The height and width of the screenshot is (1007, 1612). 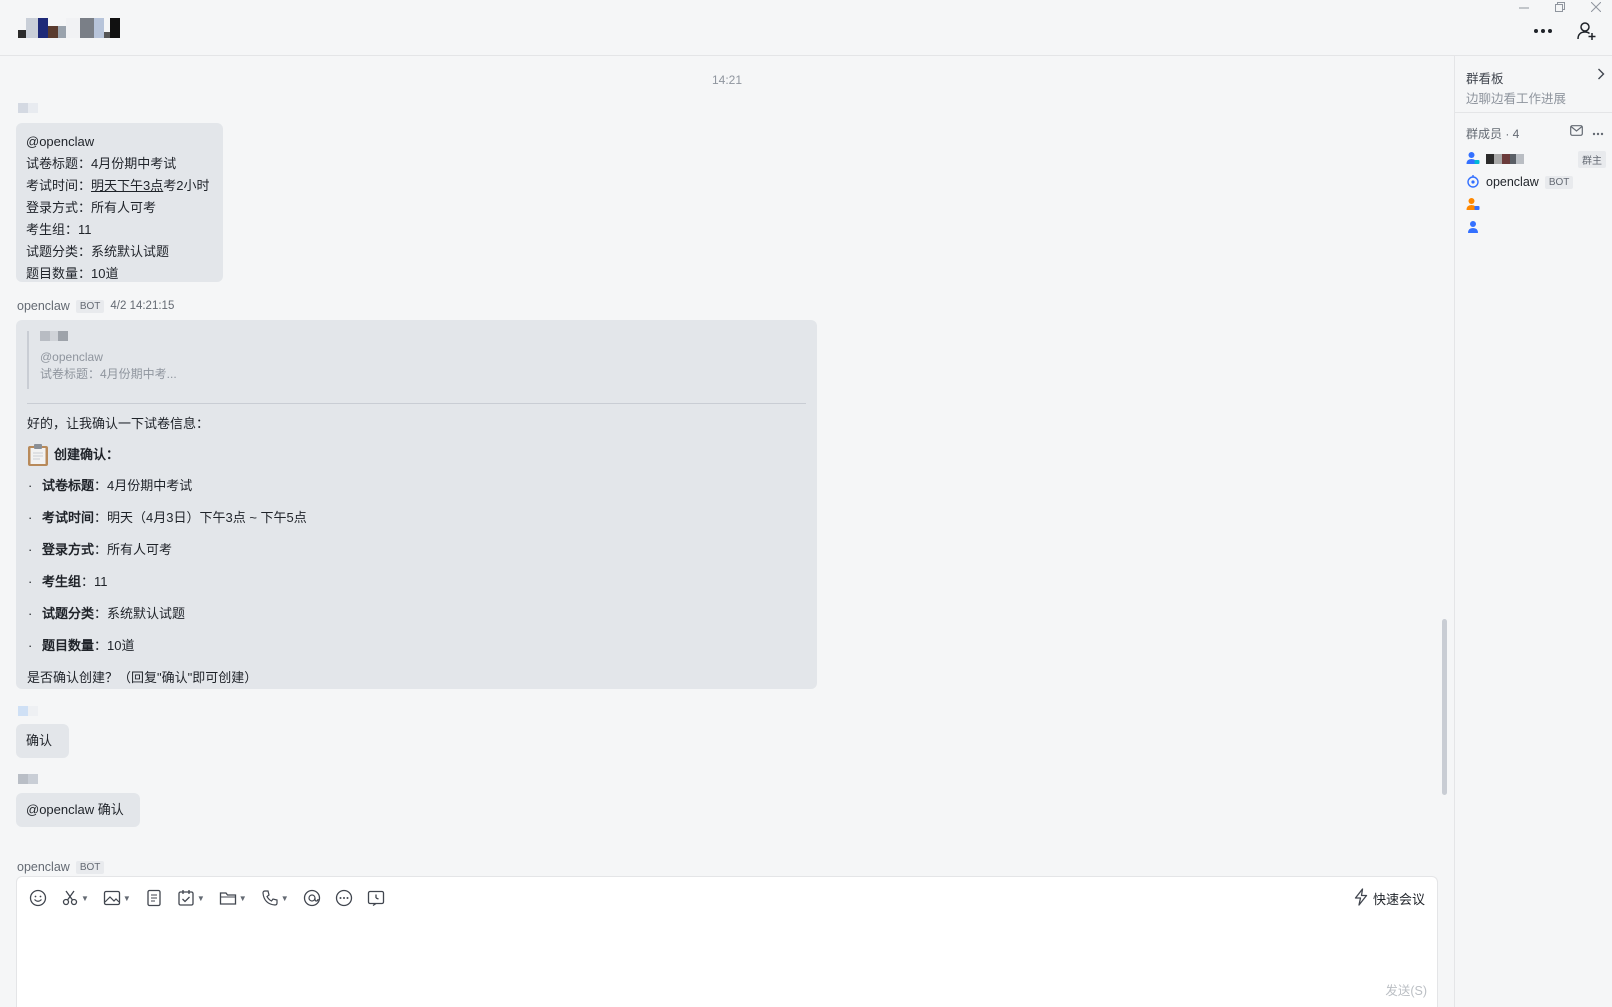 I want to click on message-text: @openclaw 确认, so click(x=75, y=809).